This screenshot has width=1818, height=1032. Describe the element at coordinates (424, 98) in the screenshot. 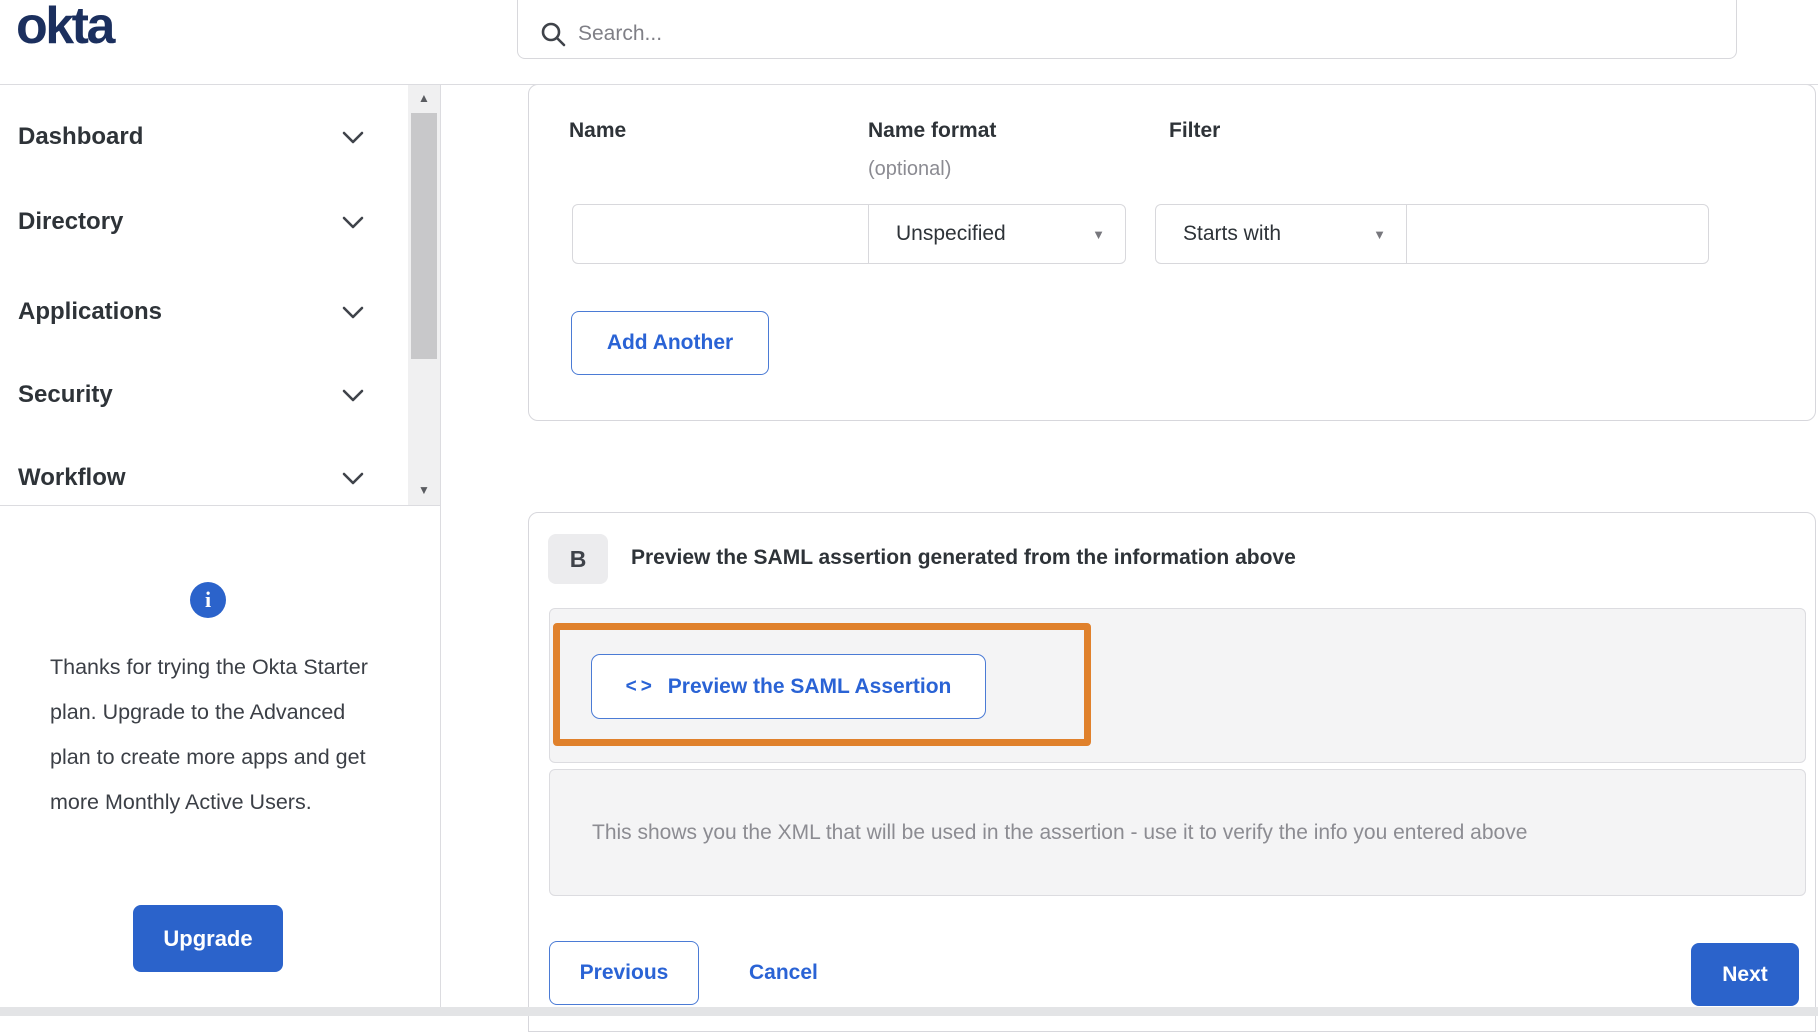

I see `scroll-up-button: ▲` at that location.